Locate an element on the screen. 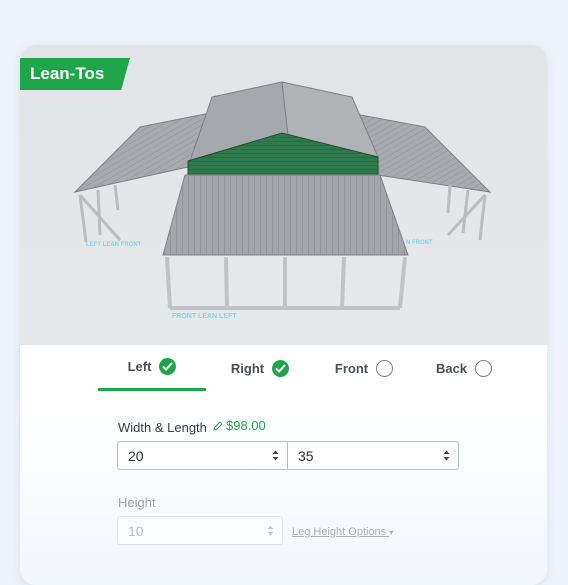 Image resolution: width=568 pixels, height=585 pixels. width-length-price: $98.00 is located at coordinates (239, 425).